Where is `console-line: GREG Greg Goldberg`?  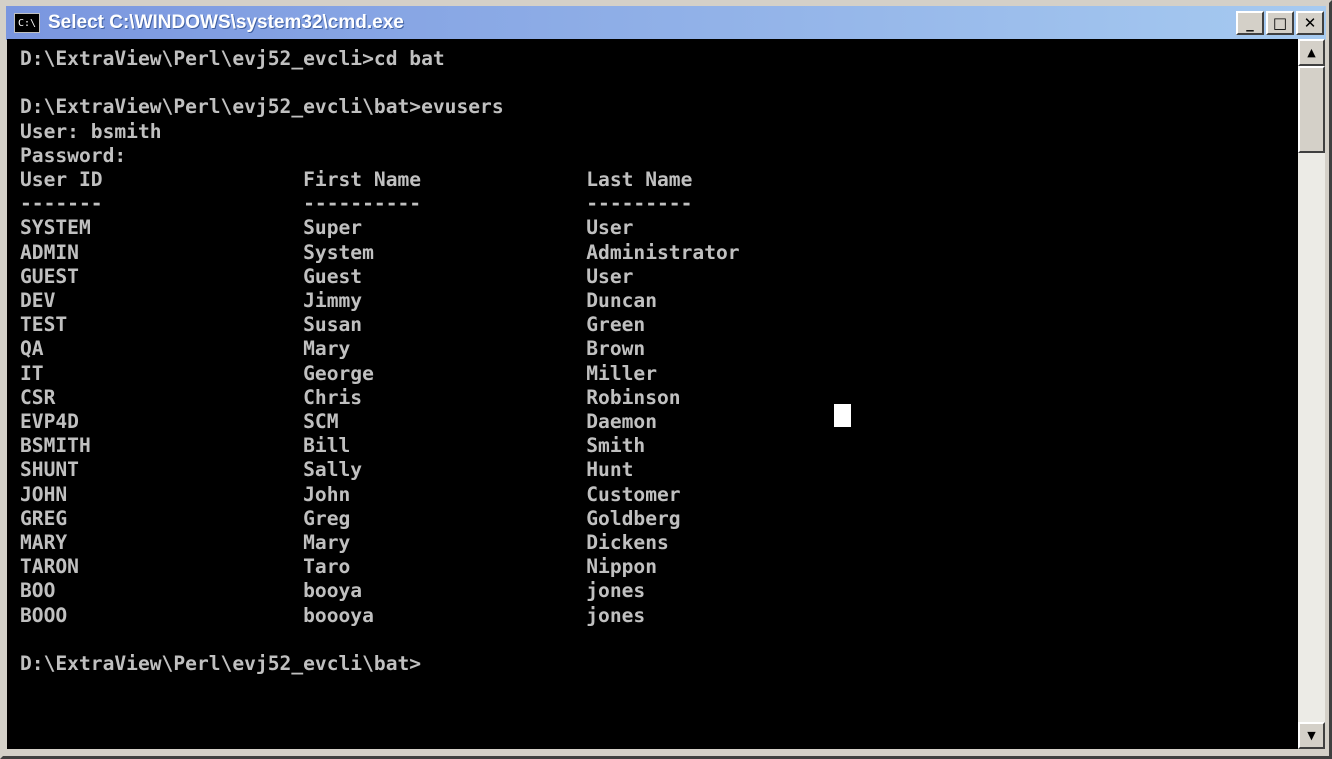 console-line: GREG Greg Goldberg is located at coordinates (350, 518).